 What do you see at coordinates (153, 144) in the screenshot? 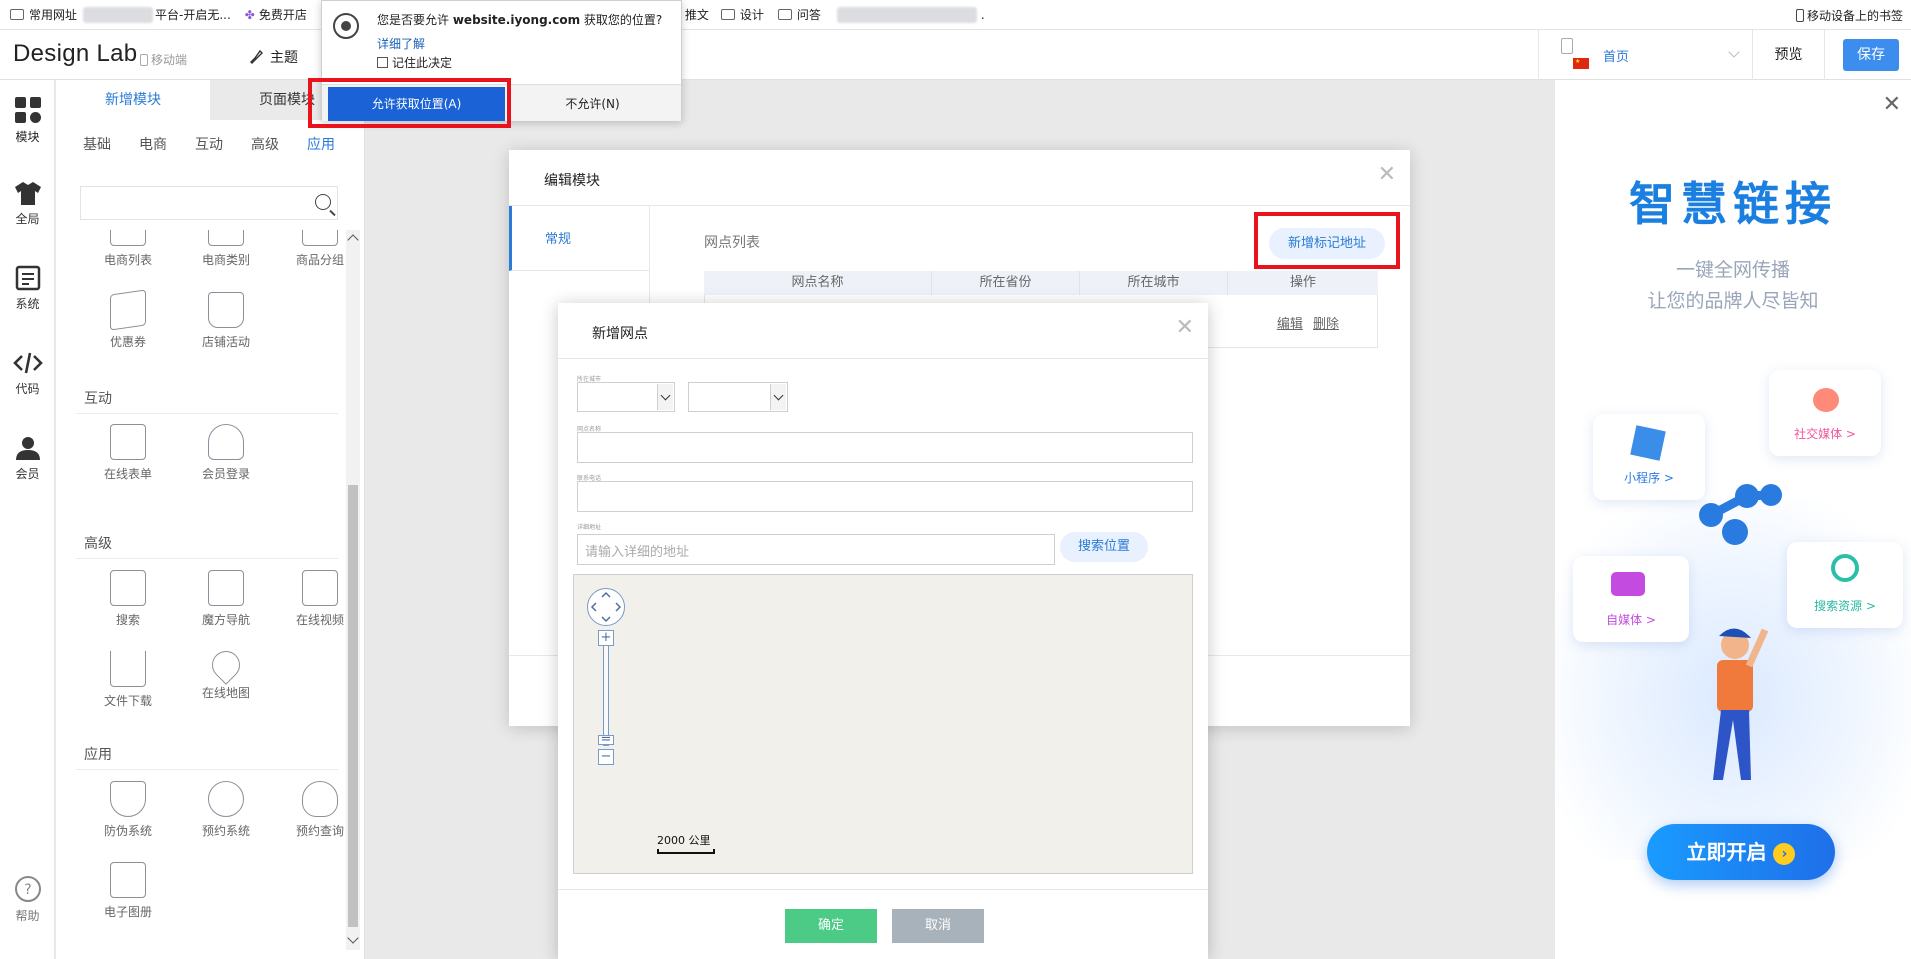
I see `subtab-ecommerce: 电商` at bounding box center [153, 144].